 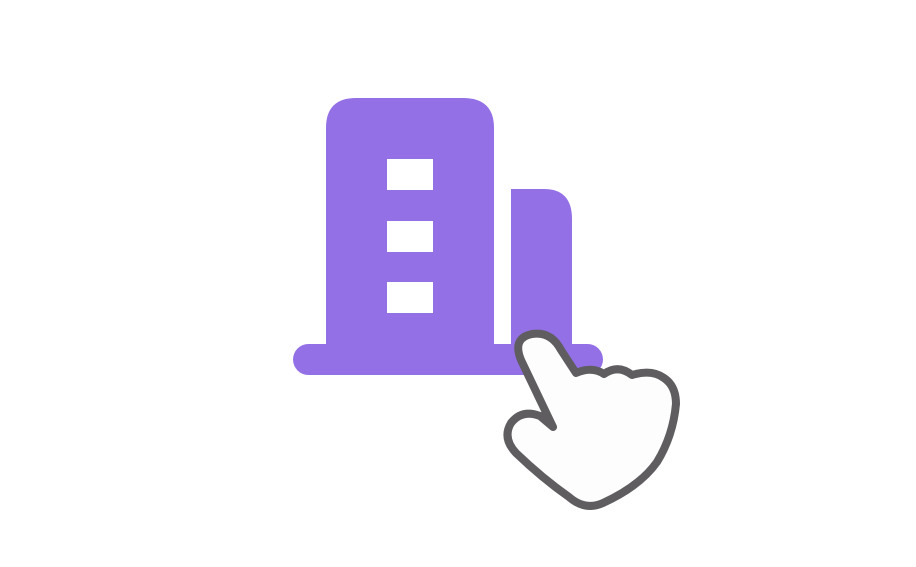 I want to click on building-window-bottom, so click(x=410, y=297).